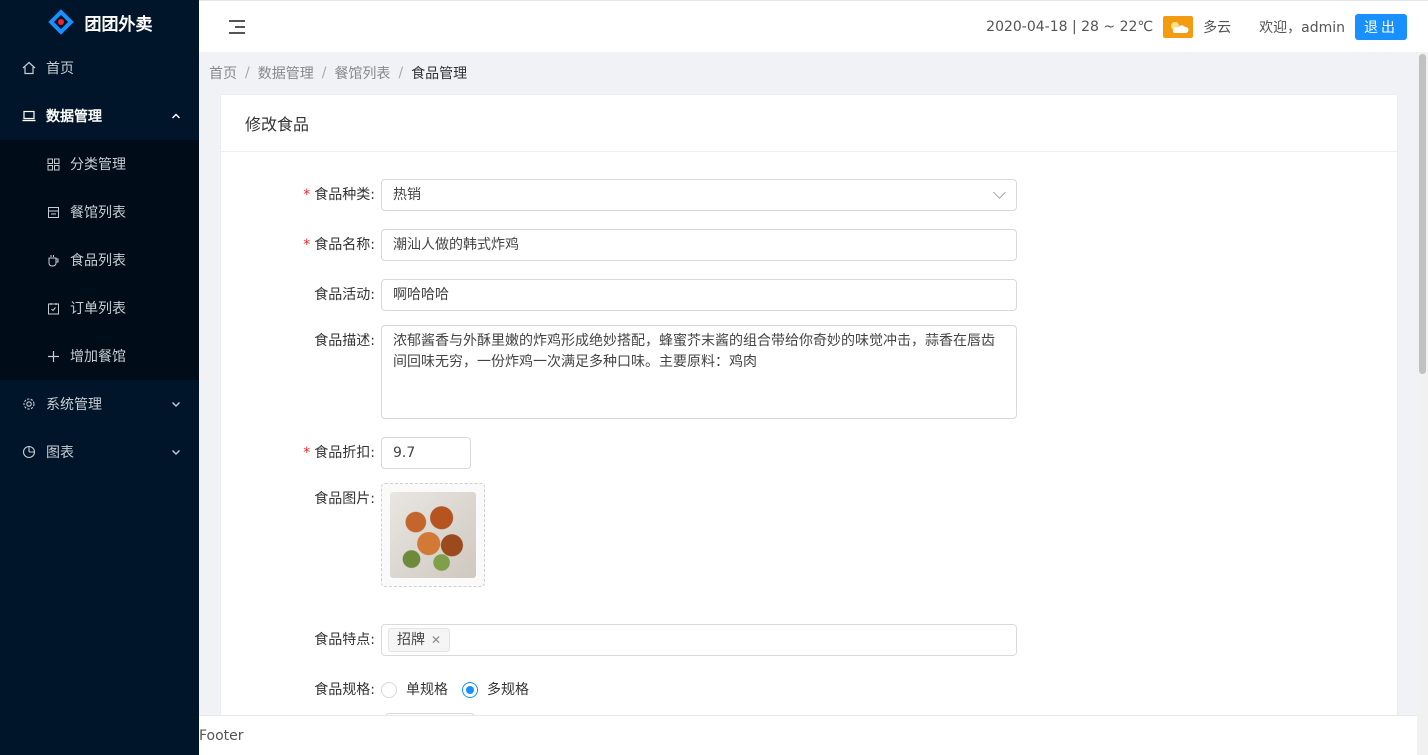 The width and height of the screenshot is (1428, 755). I want to click on header-right: 2020-04-18 | 28 ~ 22℃ 多云 欢迎，admin 退出, so click(1196, 26).